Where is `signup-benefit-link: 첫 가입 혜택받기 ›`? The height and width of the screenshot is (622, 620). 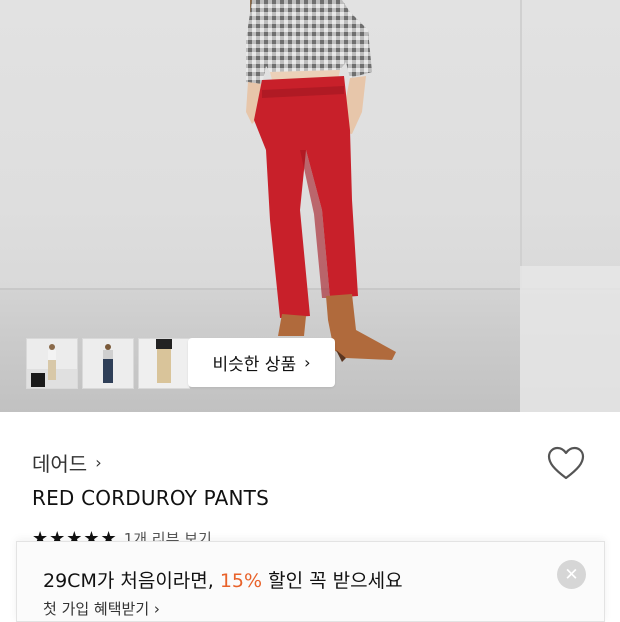
signup-benefit-link: 첫 가입 혜택받기 › is located at coordinates (101, 608).